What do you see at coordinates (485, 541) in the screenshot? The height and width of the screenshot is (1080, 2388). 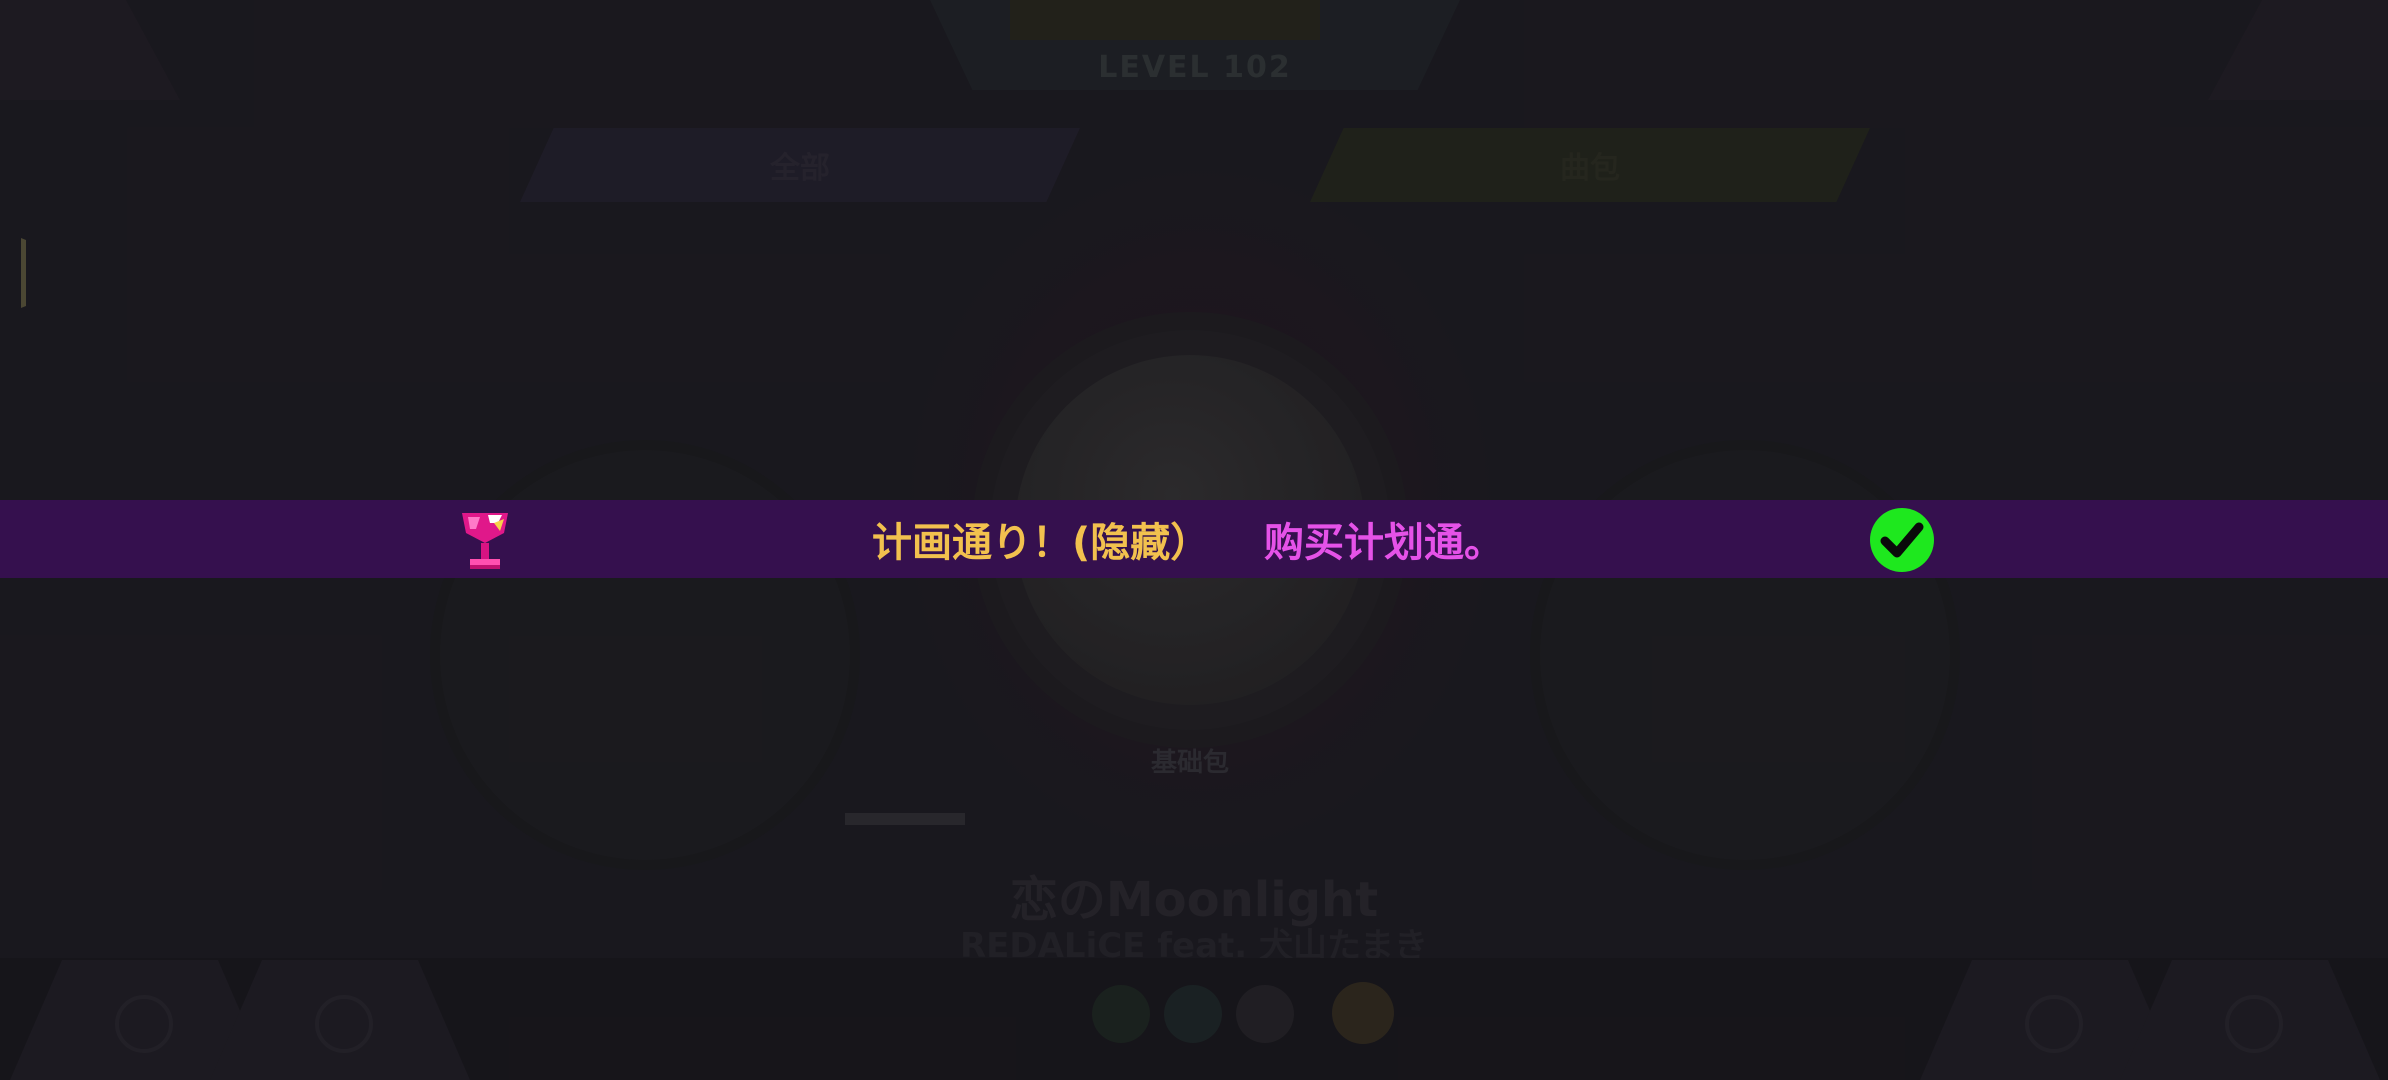 I see `trophy-icon` at bounding box center [485, 541].